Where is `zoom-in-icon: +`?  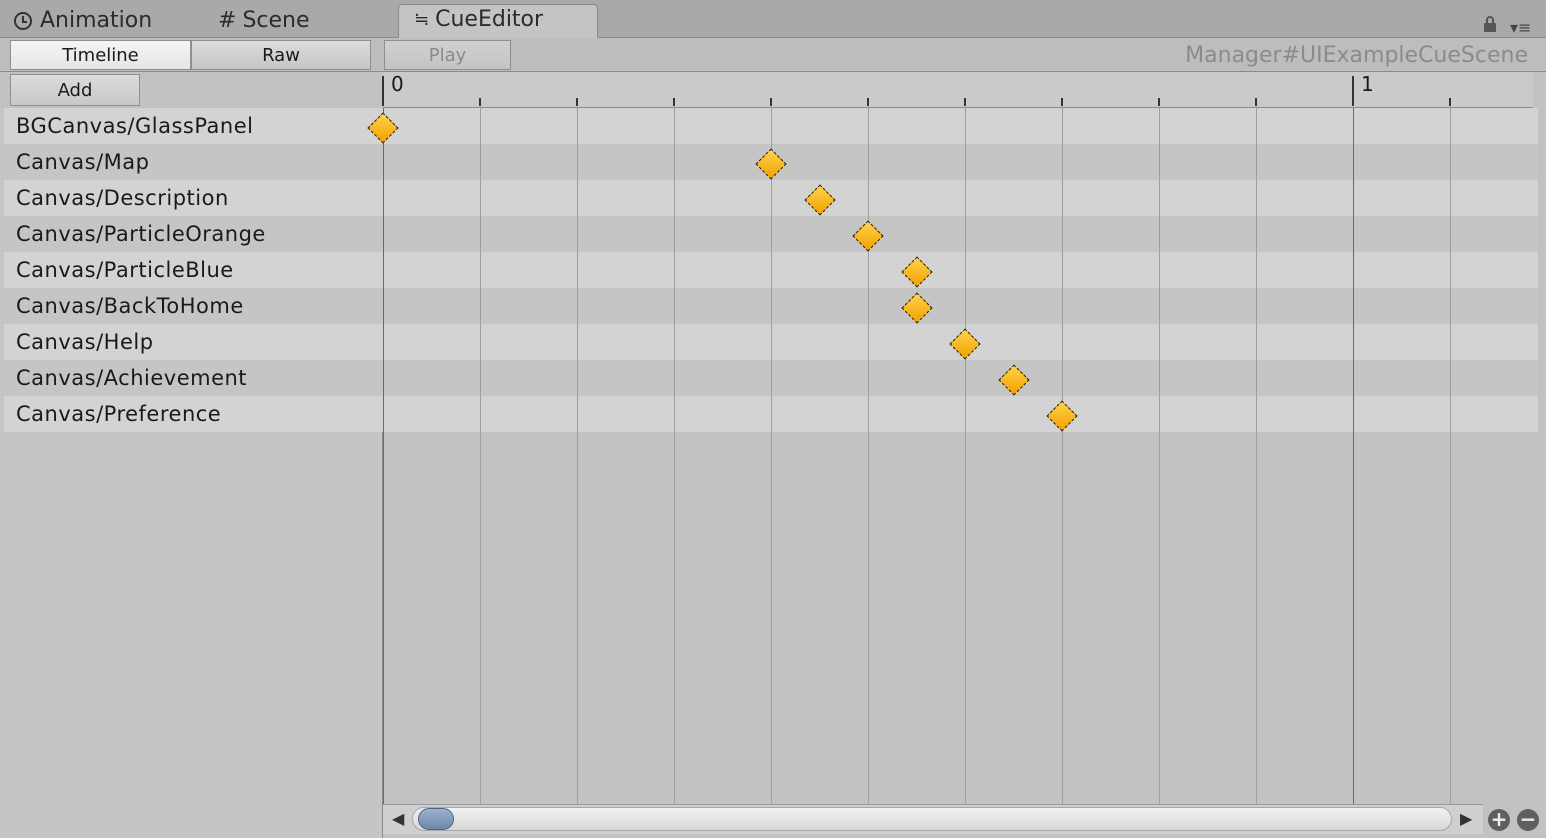
zoom-in-icon: + is located at coordinates (1499, 820).